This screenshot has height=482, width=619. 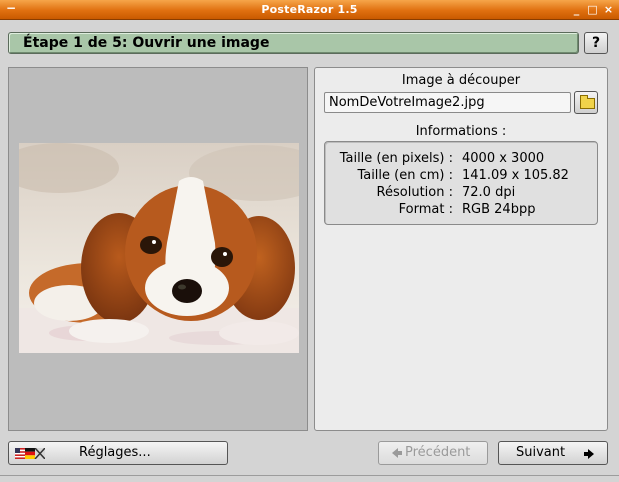 What do you see at coordinates (293, 43) in the screenshot?
I see `step-header: Étape 1 de 5: Ouvrir une image` at bounding box center [293, 43].